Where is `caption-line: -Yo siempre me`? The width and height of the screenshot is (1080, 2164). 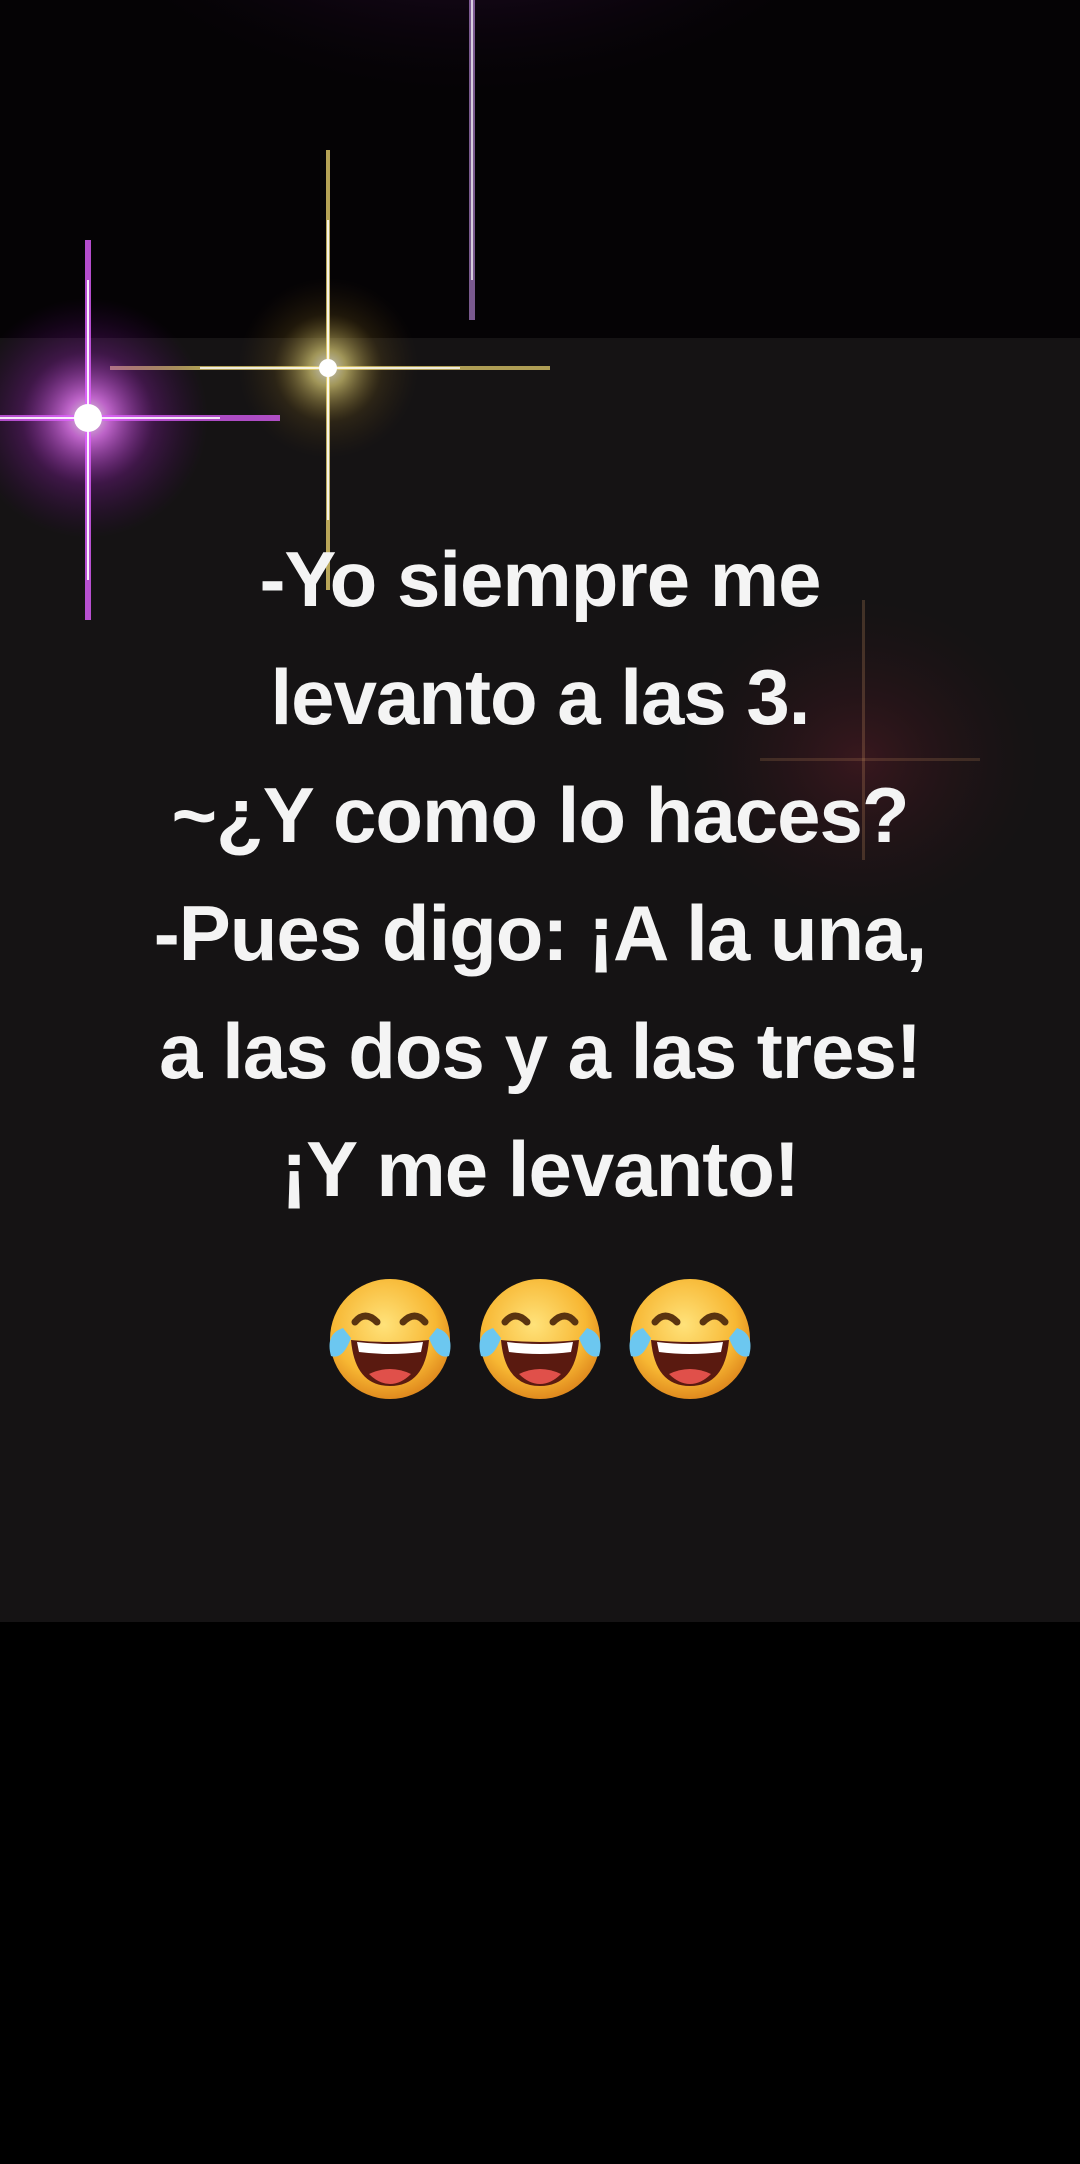 caption-line: -Yo siempre me is located at coordinates (540, 579).